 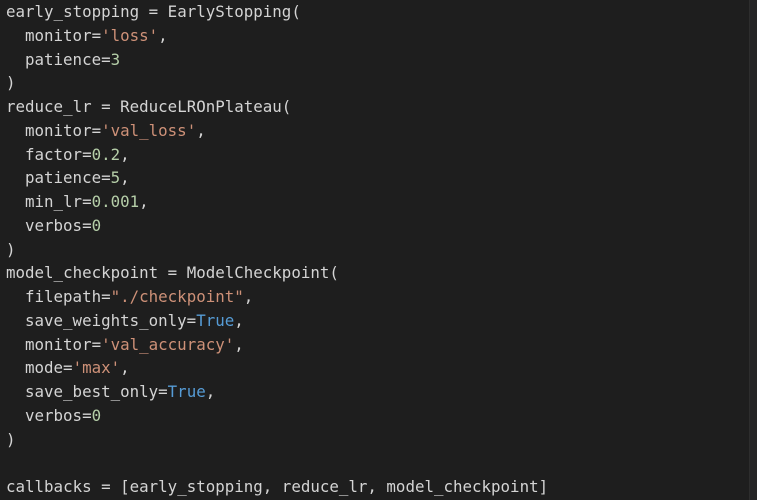 I want to click on string-literal: 'max', so click(x=96, y=368).